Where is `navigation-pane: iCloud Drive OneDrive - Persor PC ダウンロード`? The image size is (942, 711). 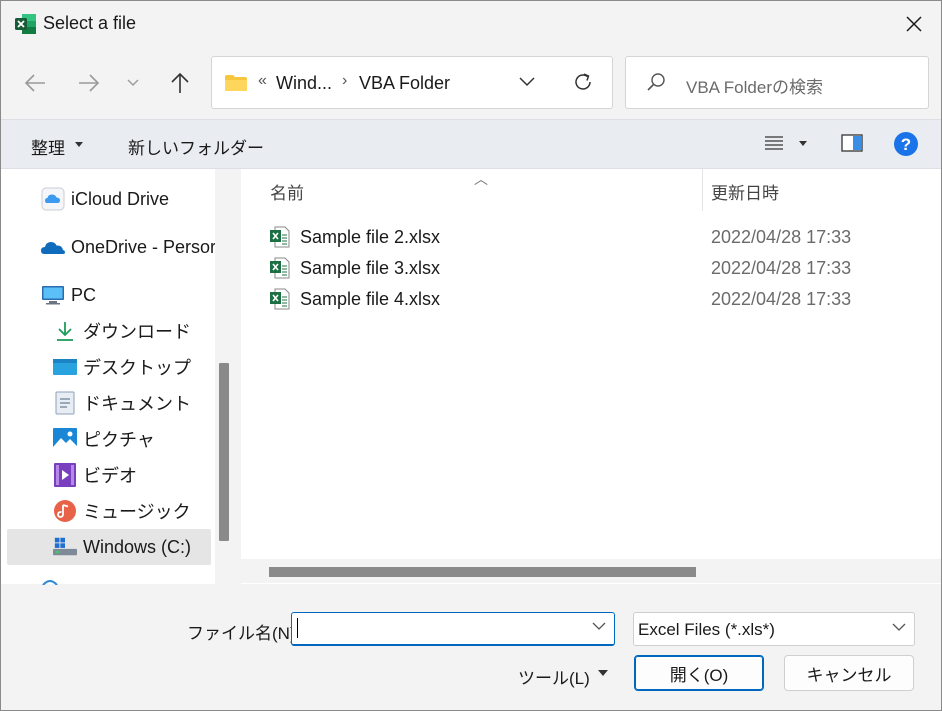
navigation-pane: iCloud Drive OneDrive - Persor PC ダウンロード is located at coordinates (117, 377).